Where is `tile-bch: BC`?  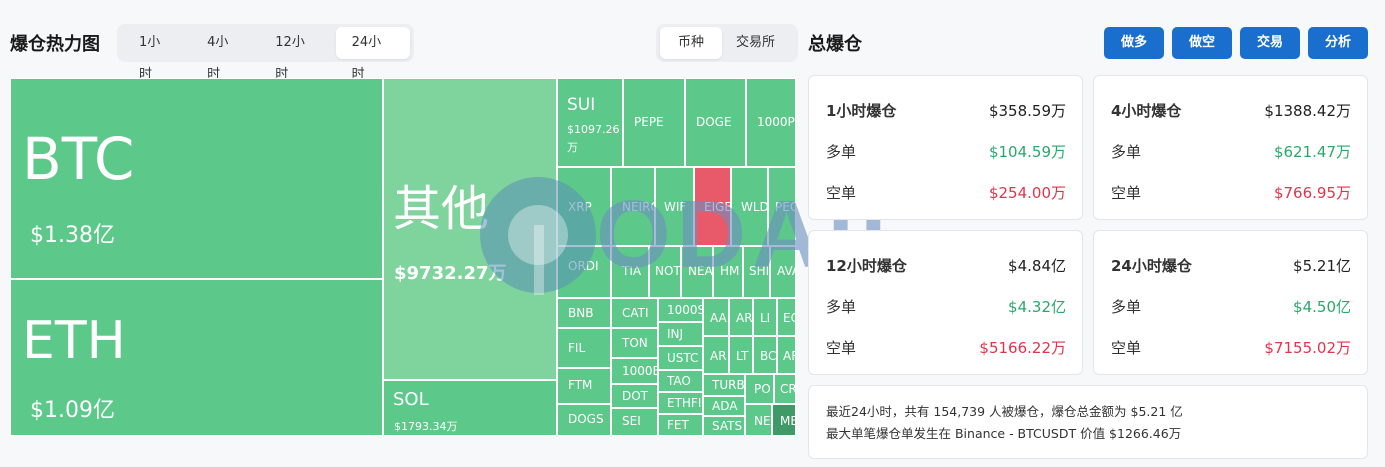 tile-bch: BC is located at coordinates (765, 355).